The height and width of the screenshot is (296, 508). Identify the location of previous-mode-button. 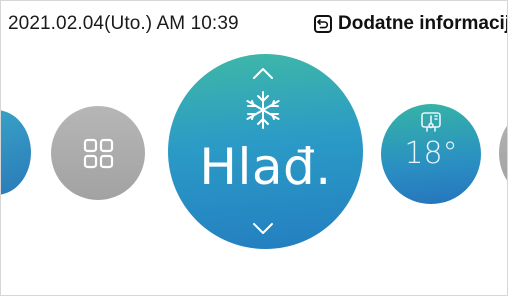
(16, 152).